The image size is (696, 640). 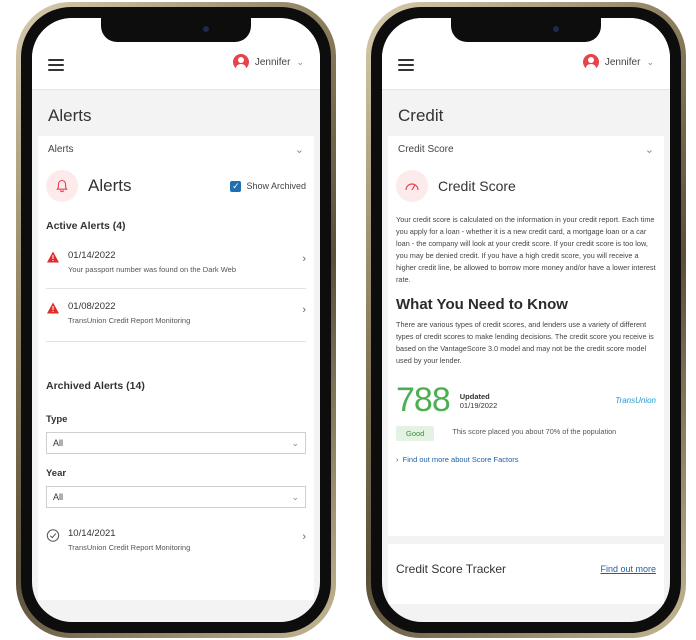 What do you see at coordinates (176, 443) in the screenshot?
I see `type-select: All ⌄` at bounding box center [176, 443].